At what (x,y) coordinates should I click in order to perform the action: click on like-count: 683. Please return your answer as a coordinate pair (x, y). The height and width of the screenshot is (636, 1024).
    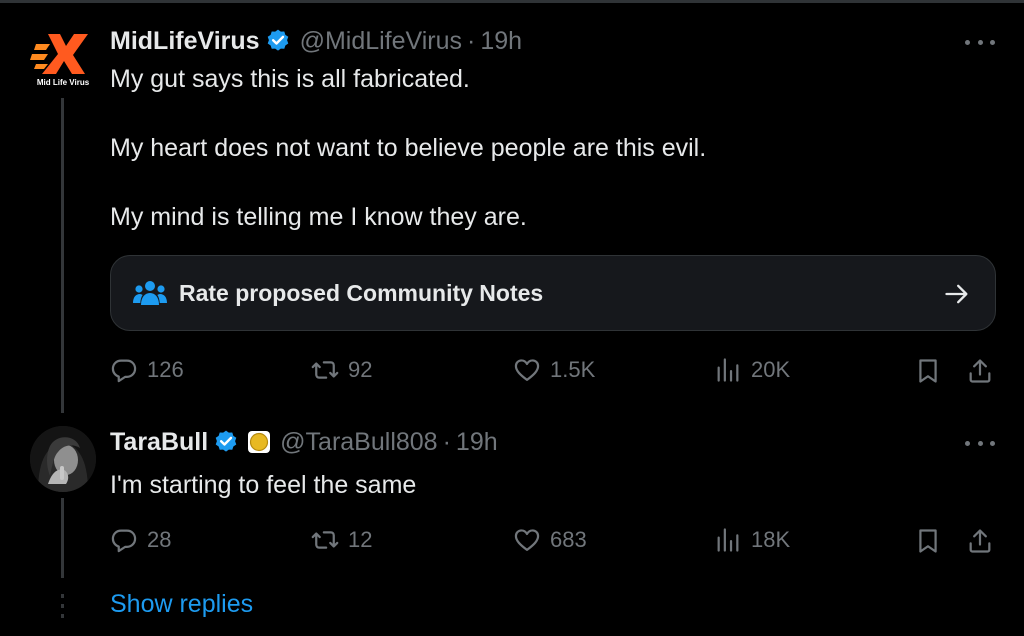
    Looking at the image, I should click on (568, 539).